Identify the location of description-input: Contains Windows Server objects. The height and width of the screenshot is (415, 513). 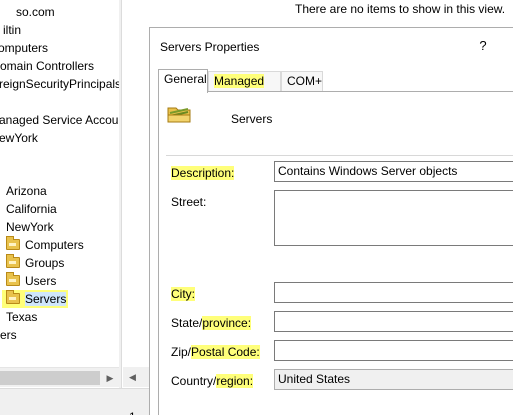
(393, 171).